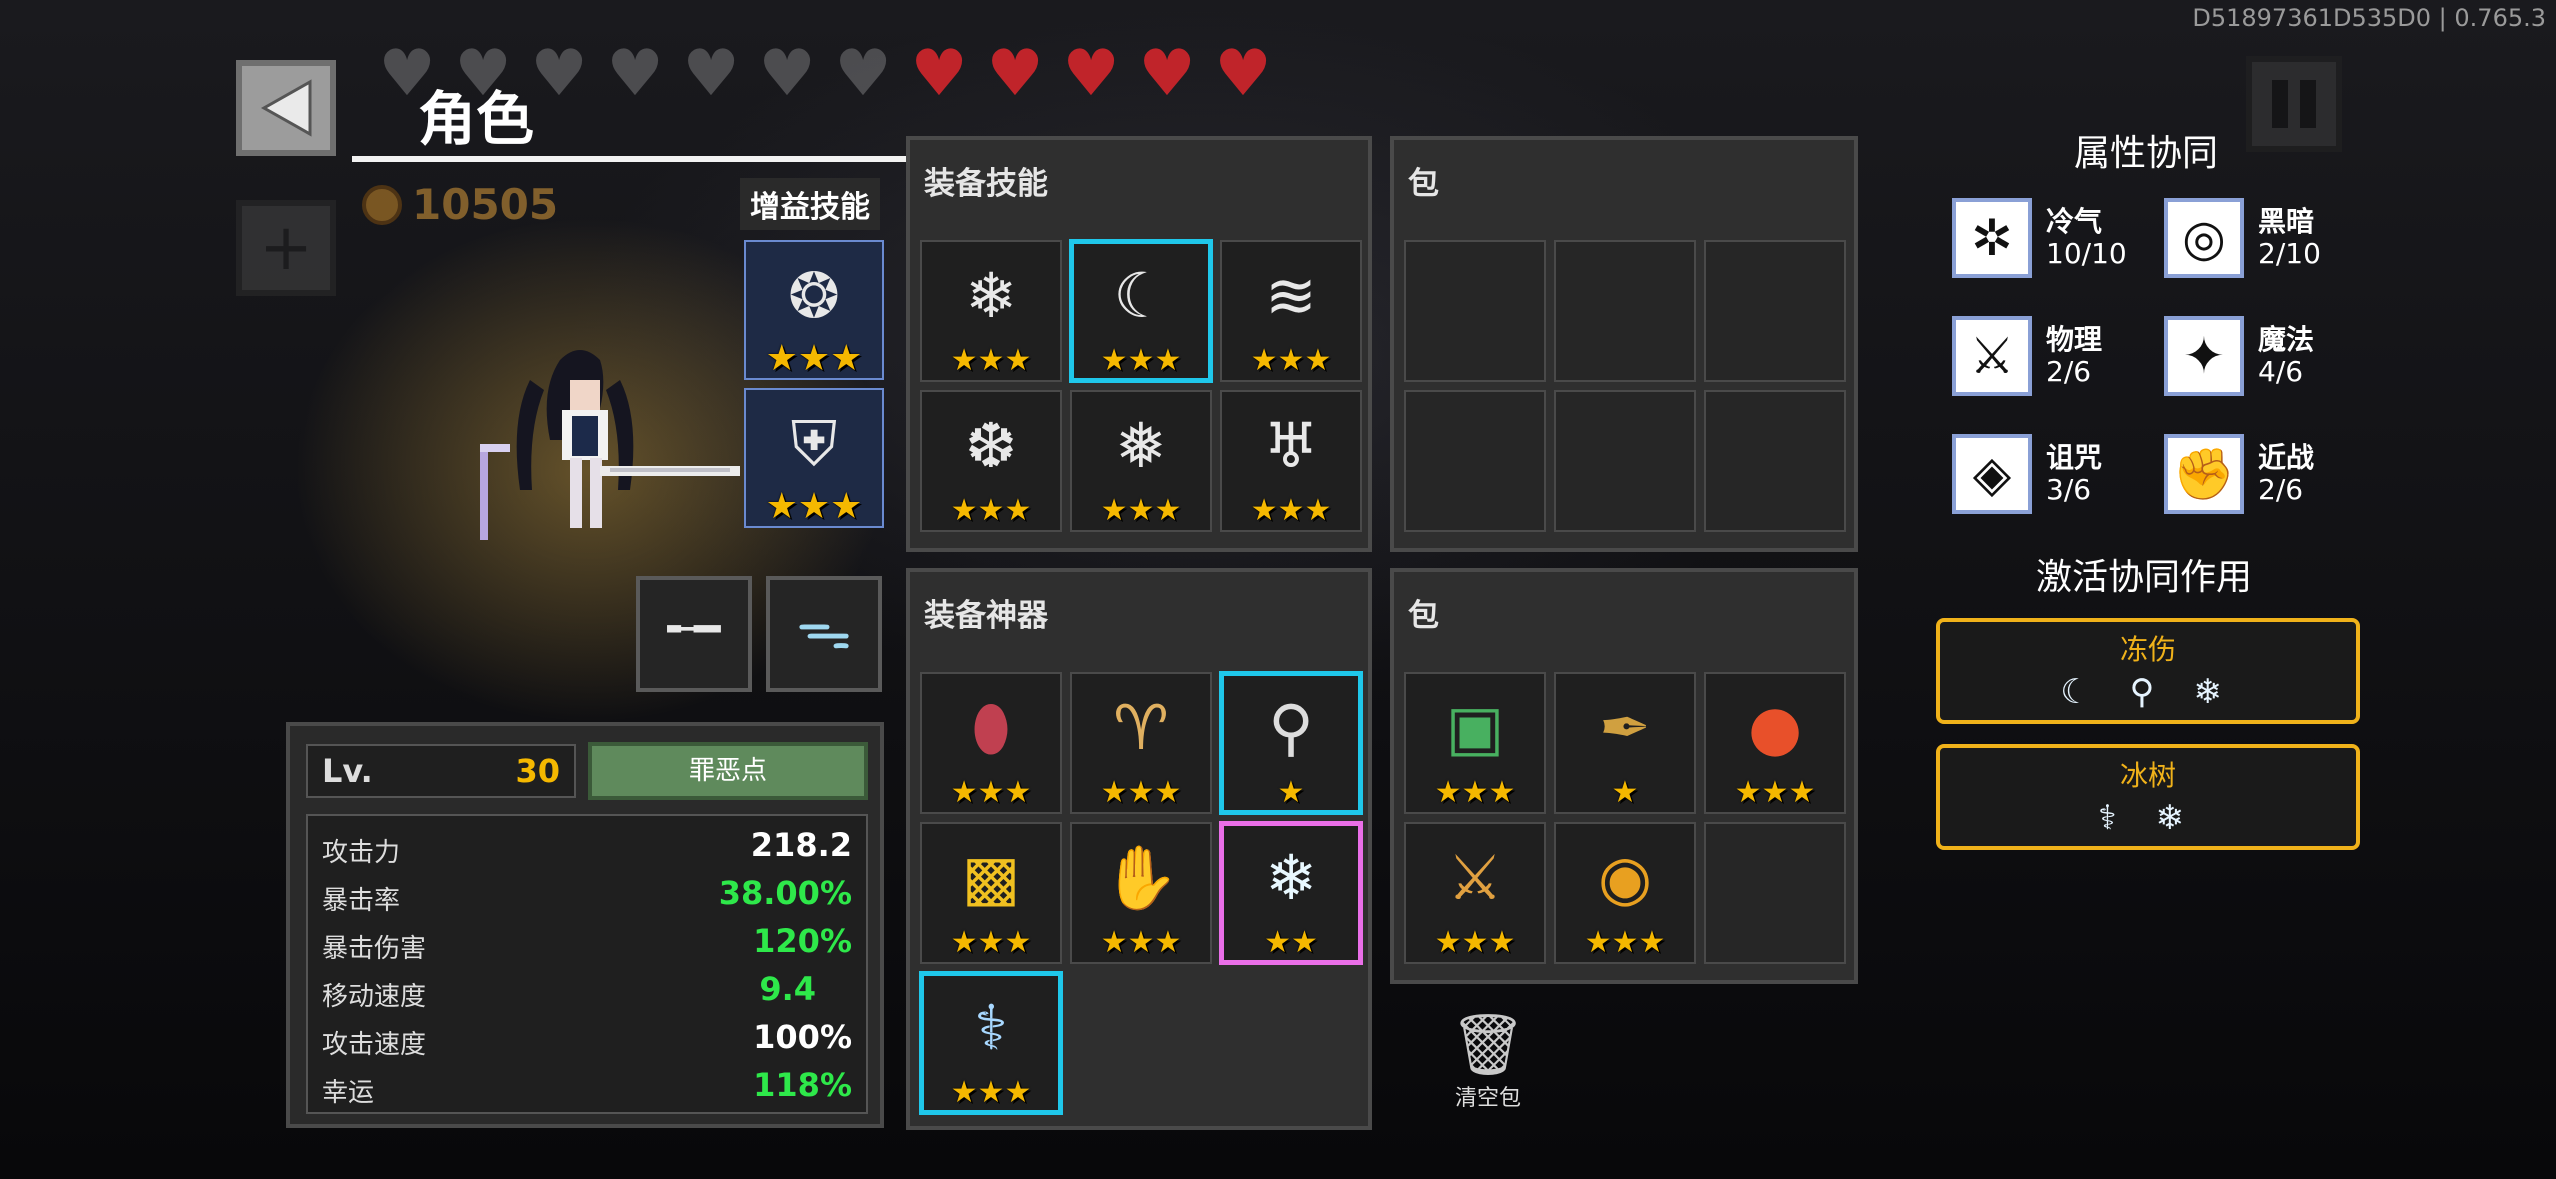 The height and width of the screenshot is (1179, 2556). I want to click on active-synergy-ice-tree: 冰树 ⚕ ❄, so click(2148, 797).